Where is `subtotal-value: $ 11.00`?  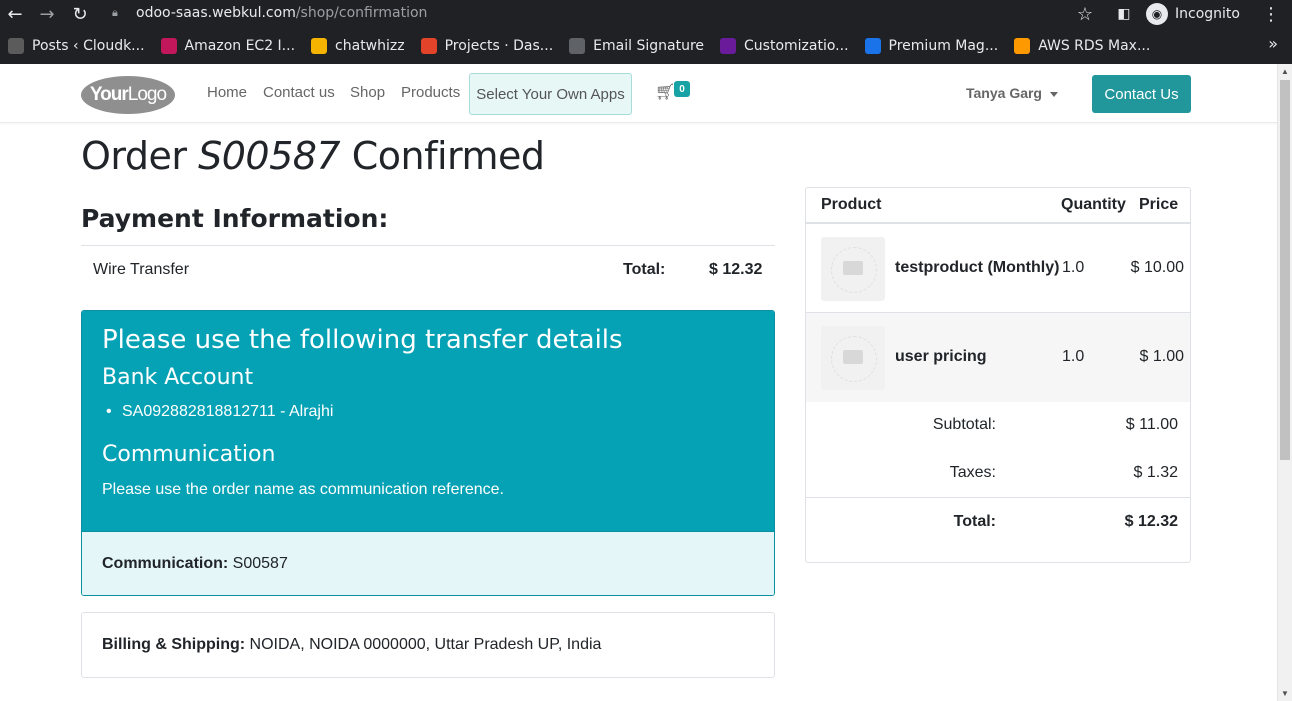
subtotal-value: $ 11.00 is located at coordinates (1151, 424).